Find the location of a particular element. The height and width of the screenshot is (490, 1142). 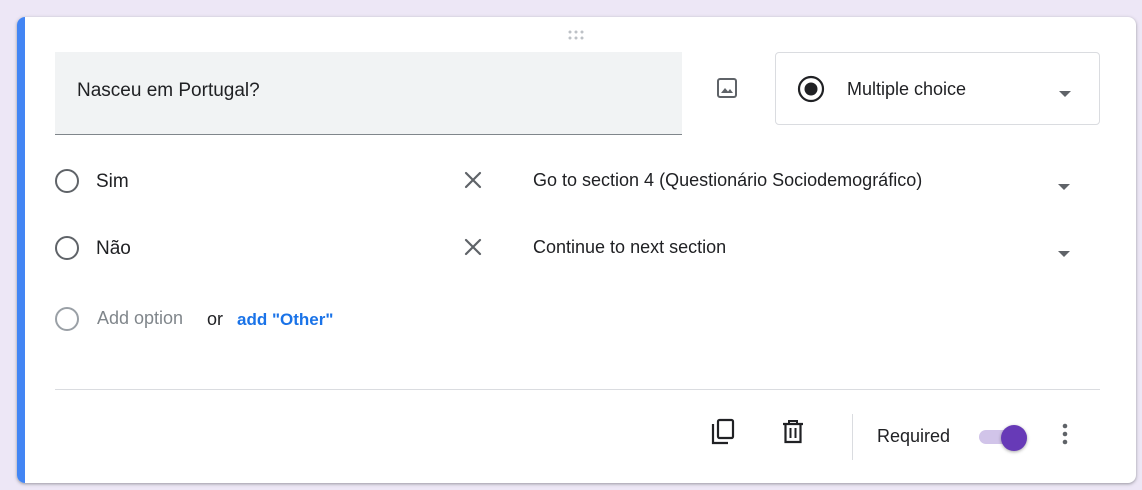

duplicate-button is located at coordinates (723, 434).